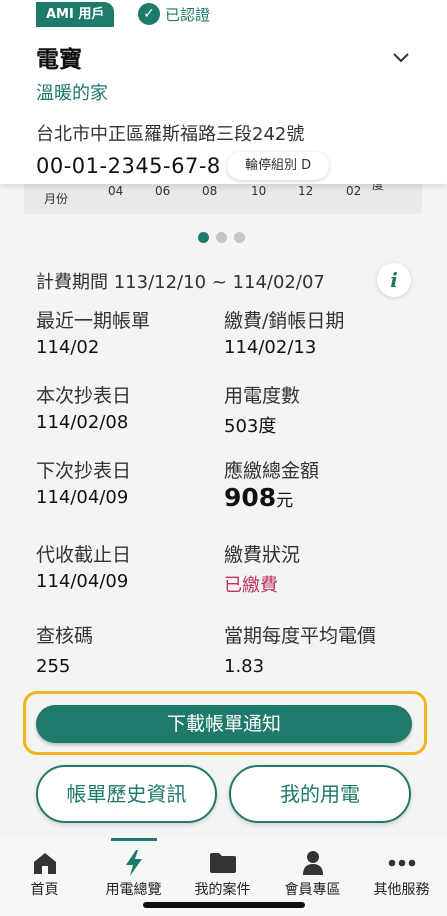  Describe the element at coordinates (222, 863) in the screenshot. I see `folder-icon` at that location.